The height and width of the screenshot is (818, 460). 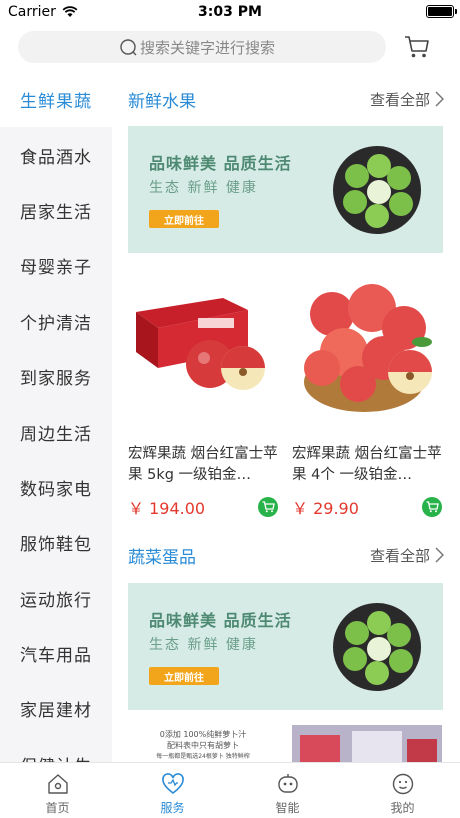 What do you see at coordinates (56, 708) in the screenshot?
I see `sidebar-item-building: 家居建材` at bounding box center [56, 708].